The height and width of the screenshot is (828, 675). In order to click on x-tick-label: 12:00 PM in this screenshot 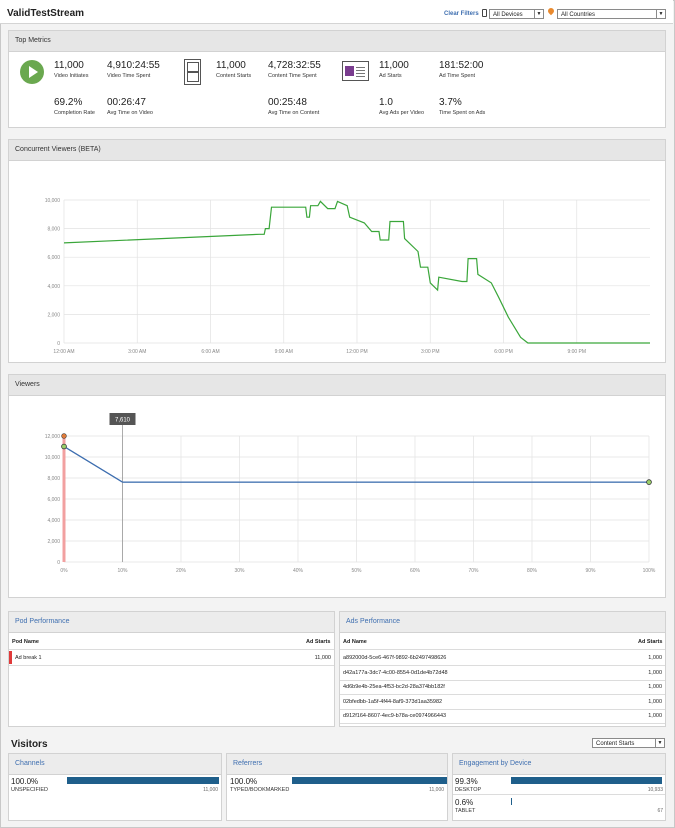, I will do `click(356, 352)`.